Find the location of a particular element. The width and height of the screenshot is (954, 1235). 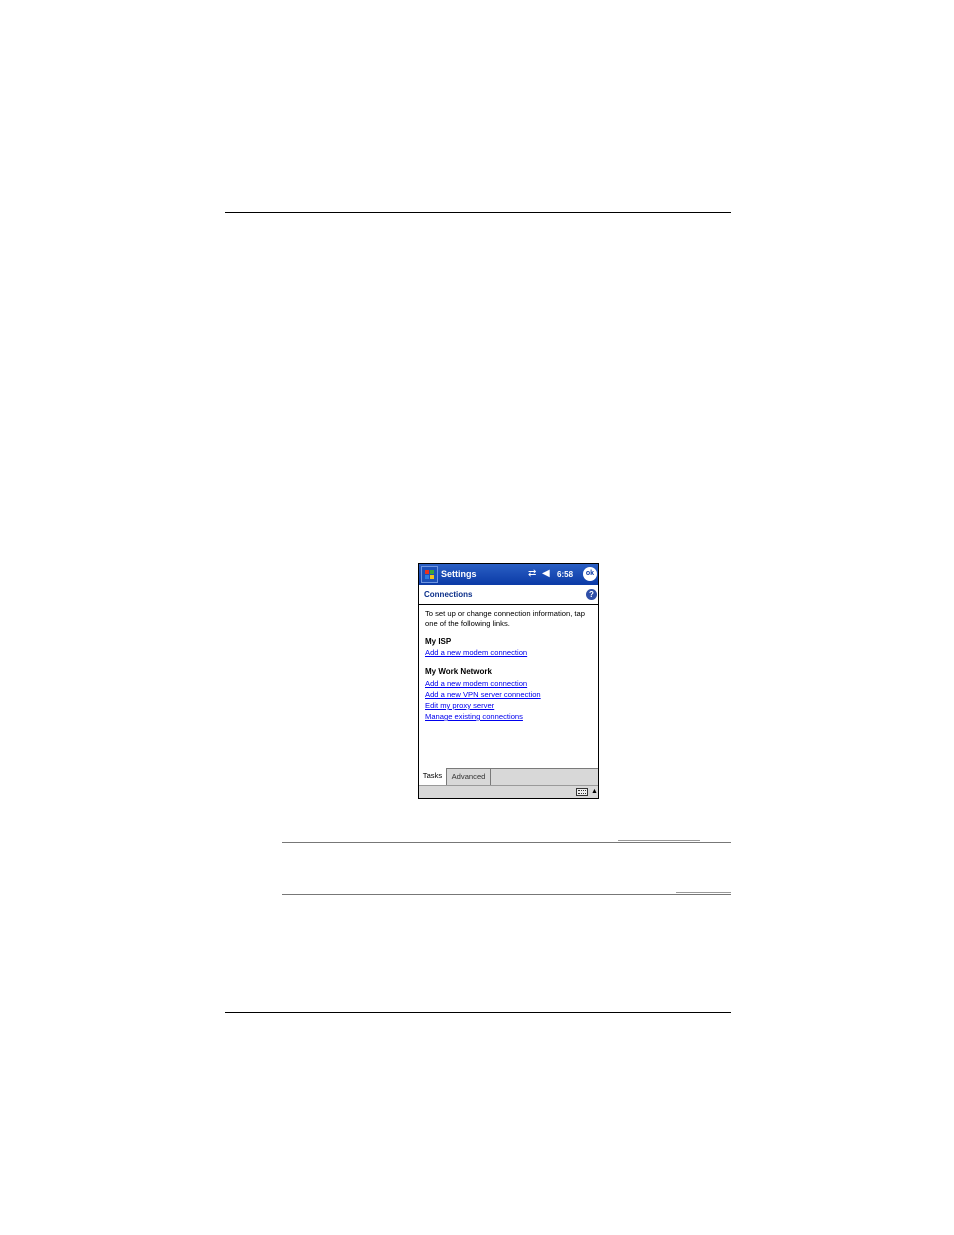

keyboard-icon is located at coordinates (582, 792).